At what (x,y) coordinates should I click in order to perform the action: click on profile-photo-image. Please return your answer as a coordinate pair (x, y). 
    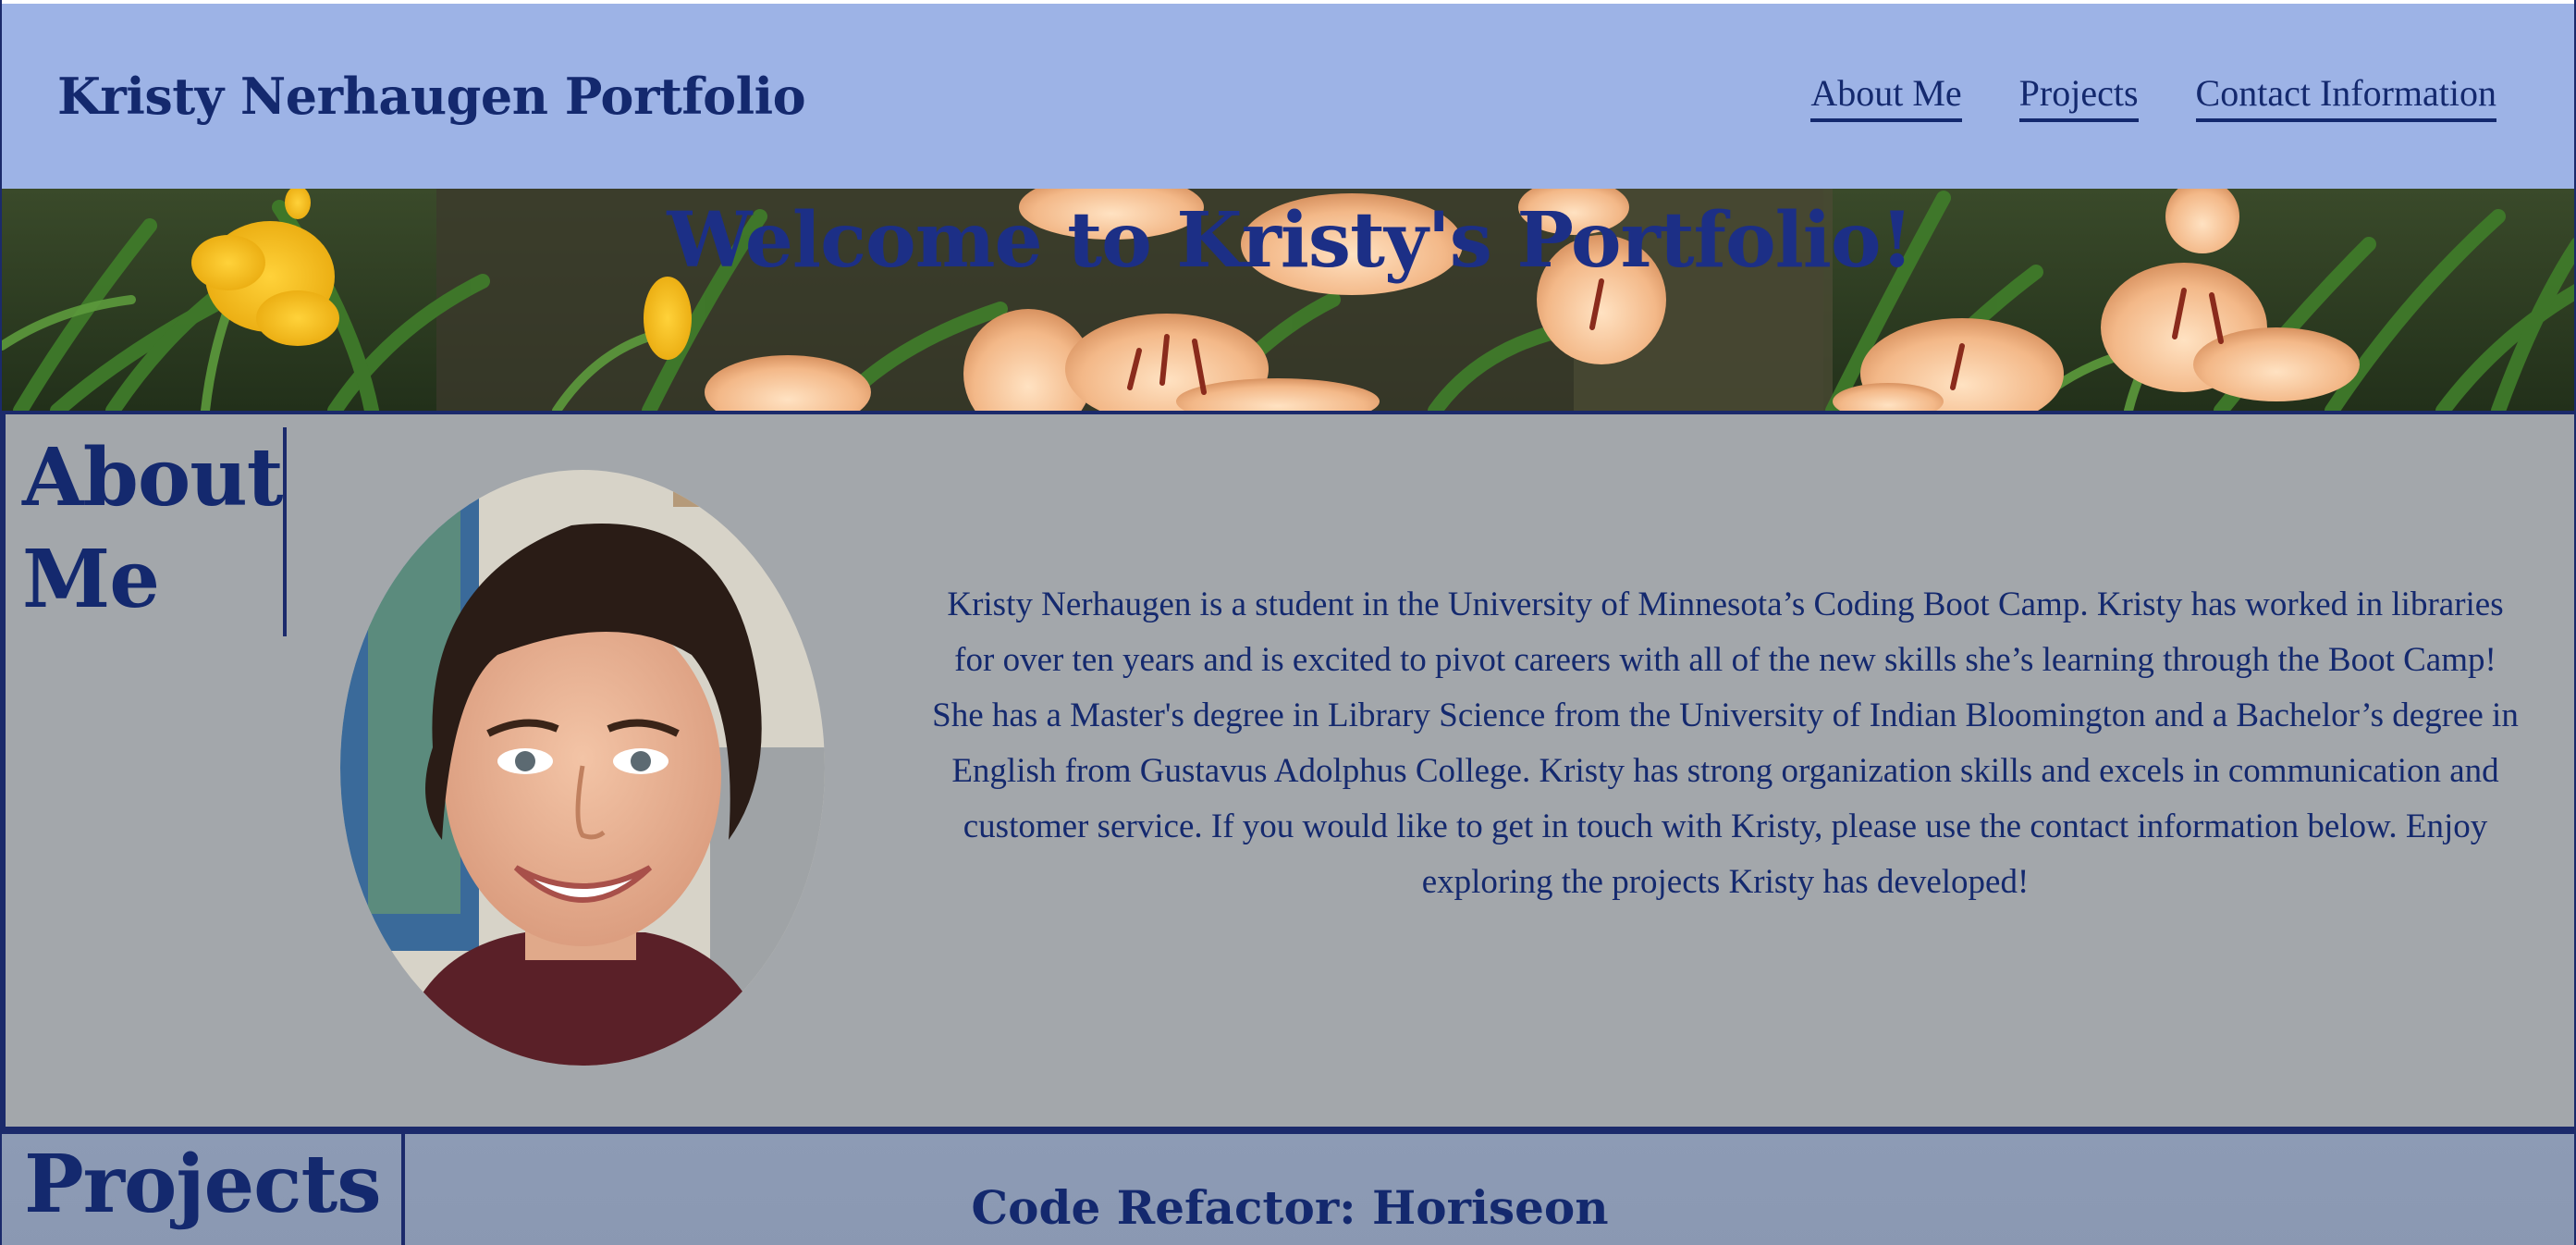
    Looking at the image, I should click on (582, 768).